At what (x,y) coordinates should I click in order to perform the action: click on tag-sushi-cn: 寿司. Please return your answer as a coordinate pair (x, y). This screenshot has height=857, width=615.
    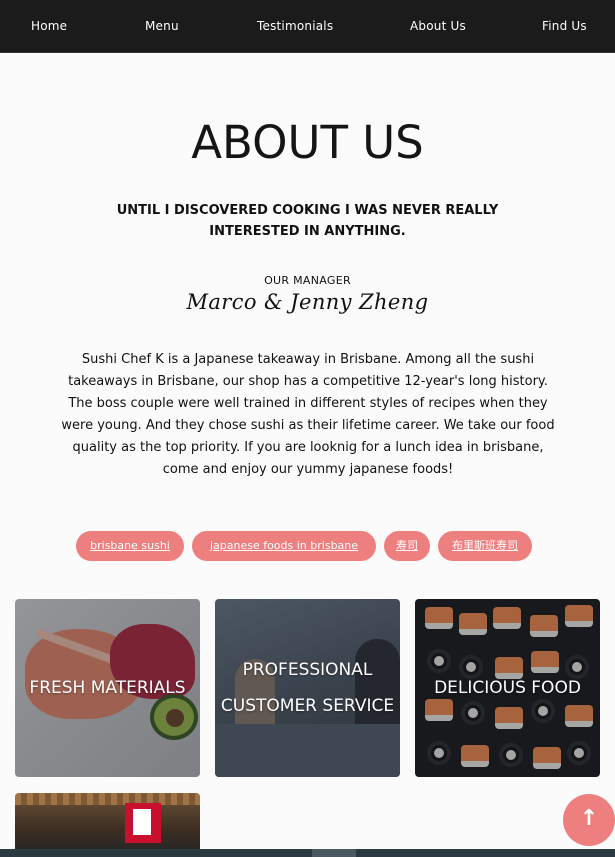
    Looking at the image, I should click on (407, 546).